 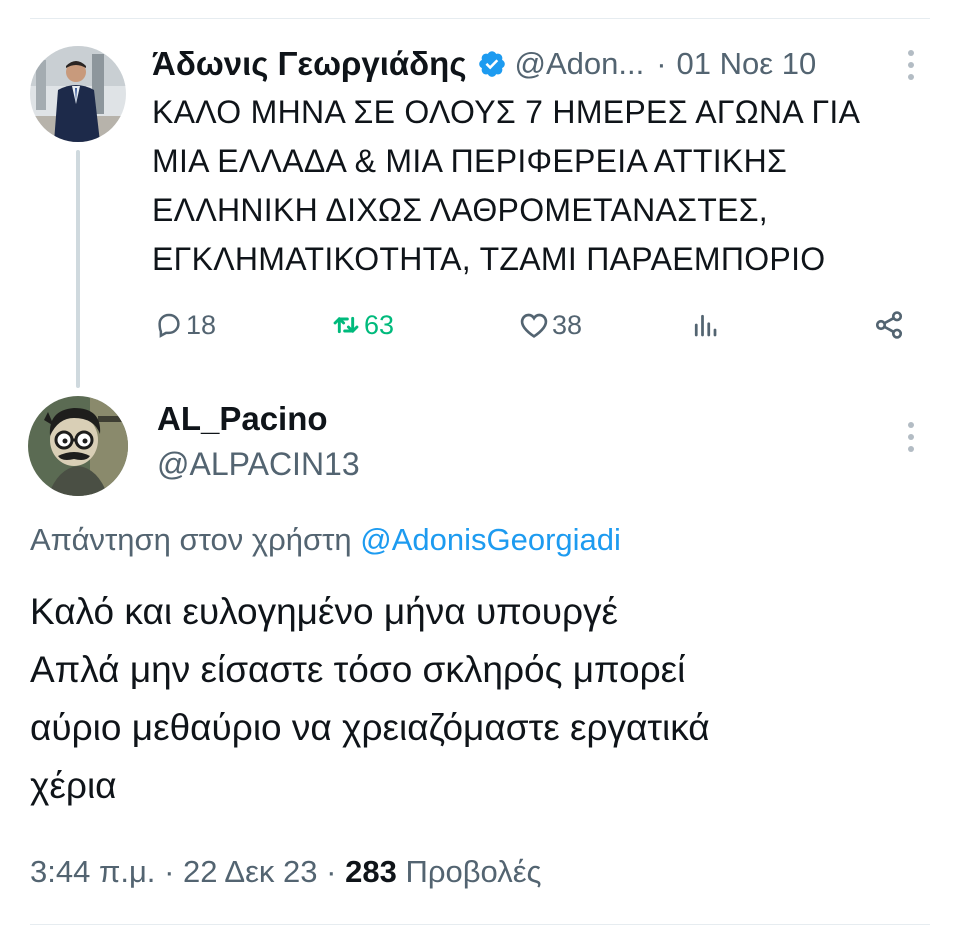 I want to click on reply-author-avatar, so click(x=78, y=446).